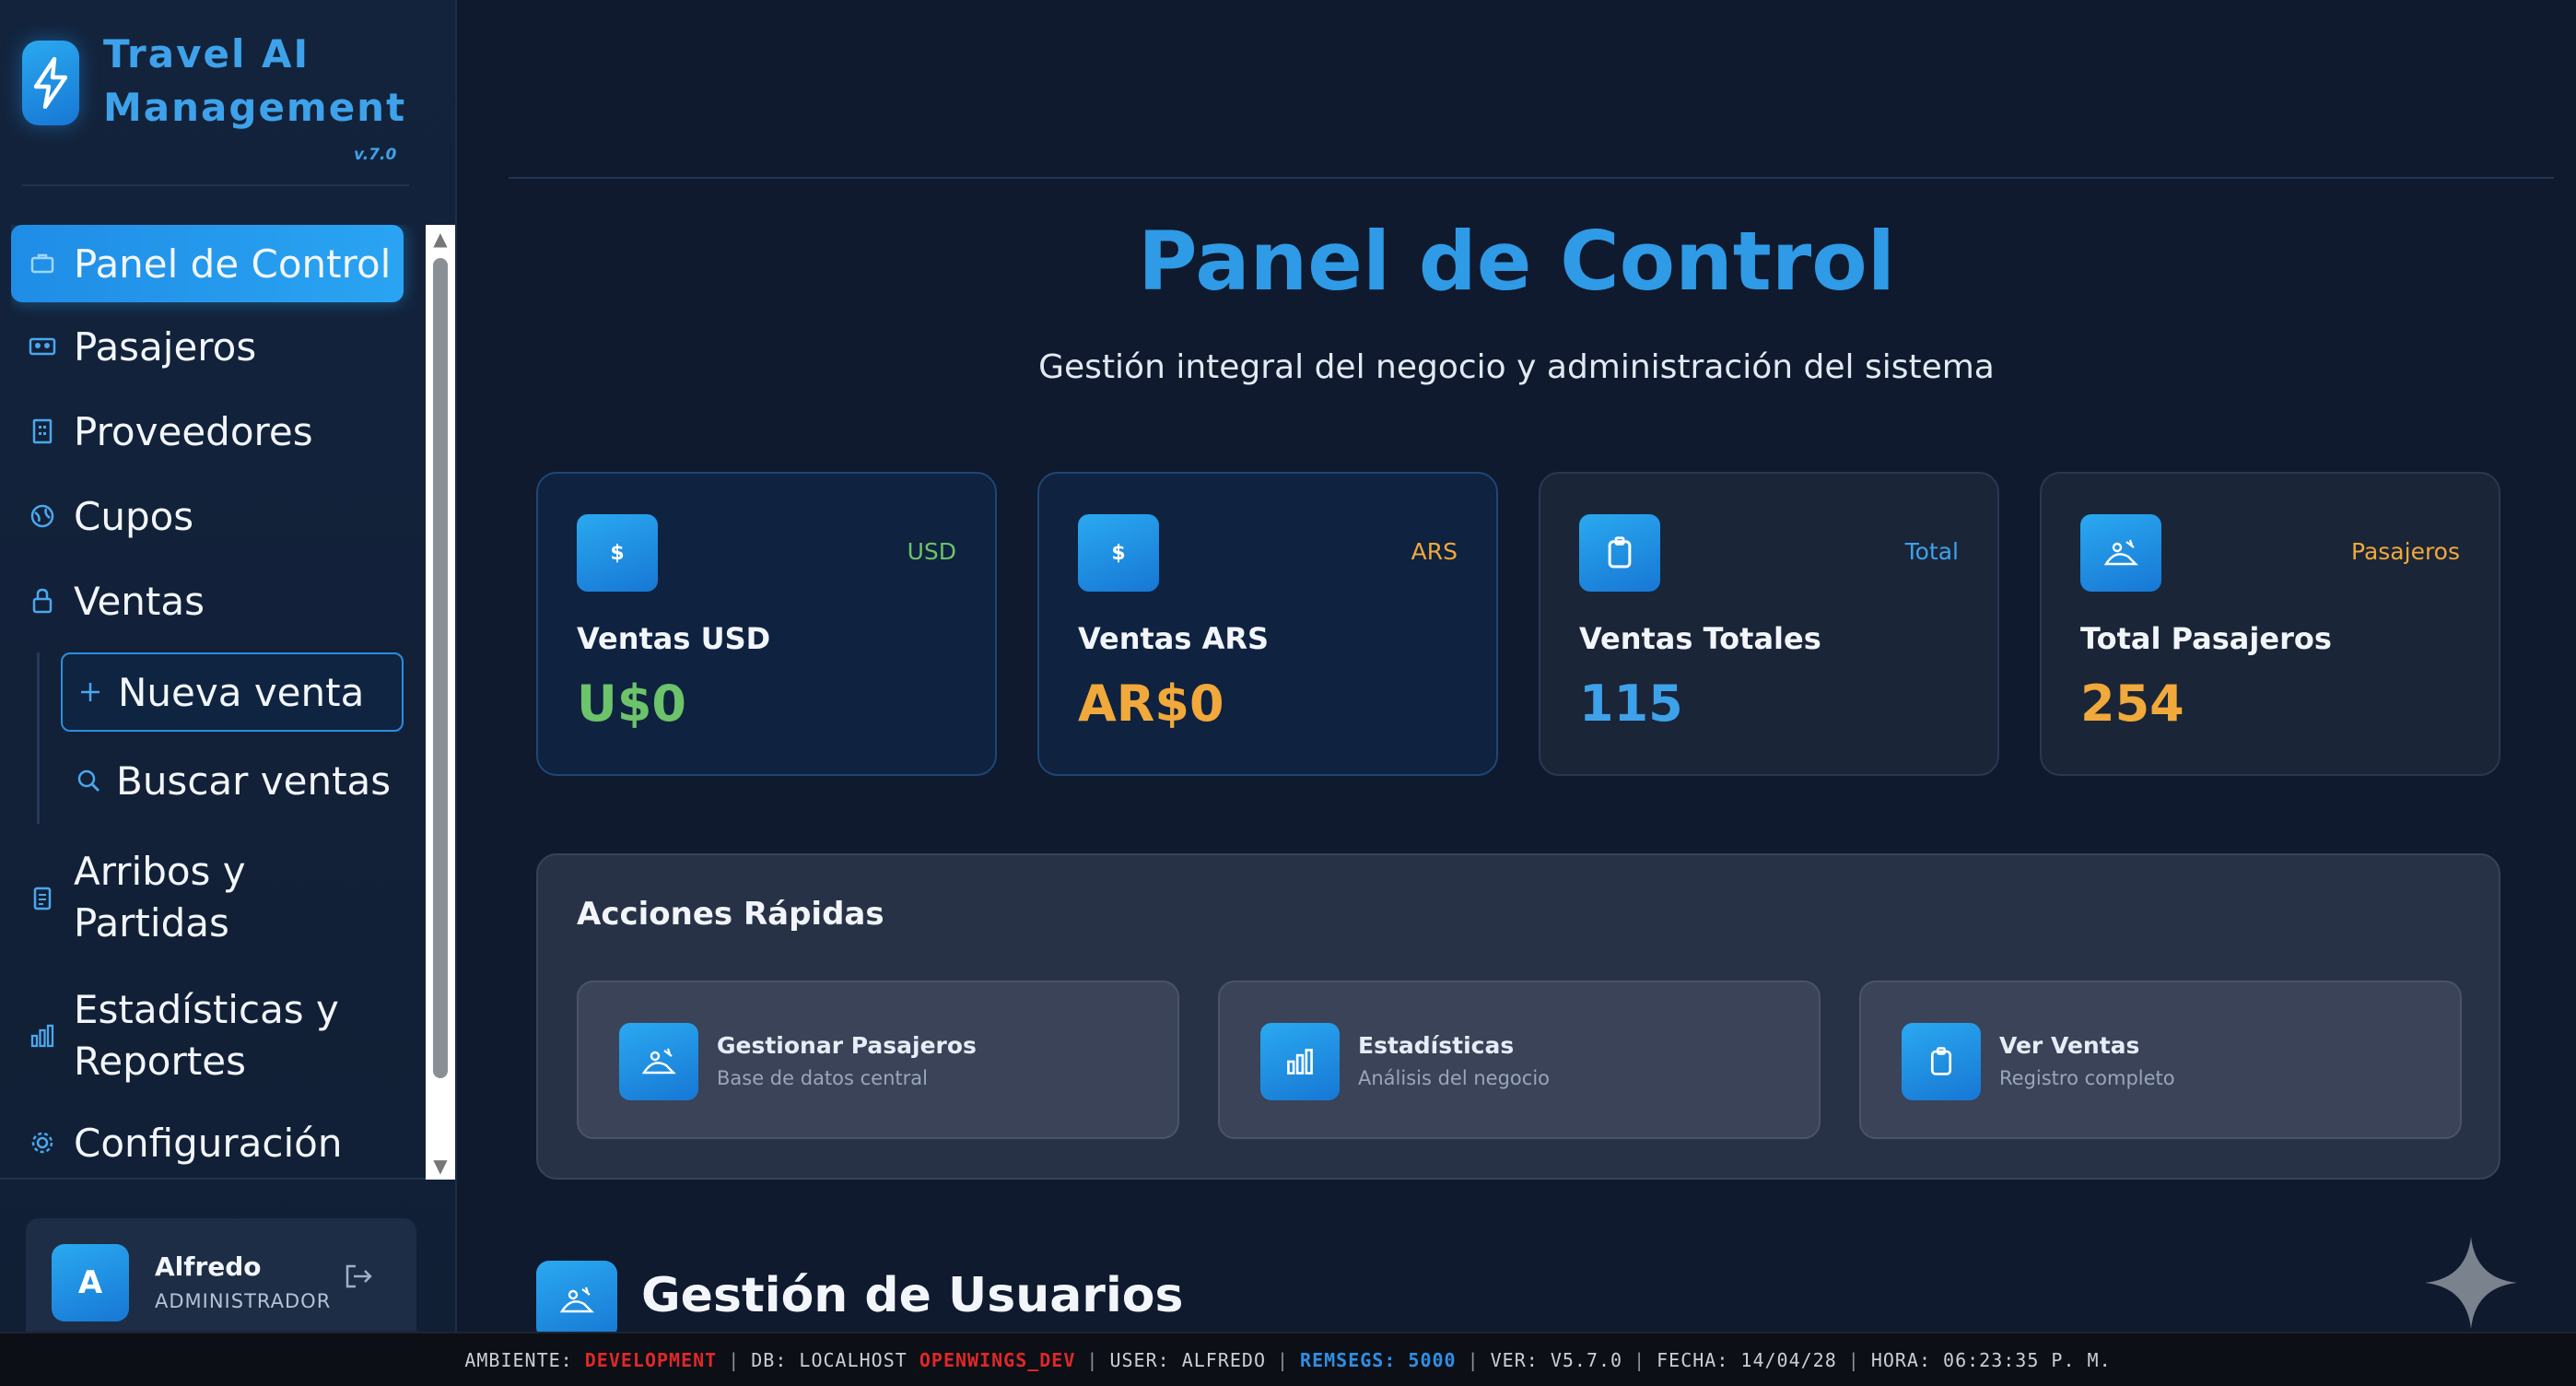  Describe the element at coordinates (1556, 1359) in the screenshot. I see `status-version: VER: V5.7.0` at that location.